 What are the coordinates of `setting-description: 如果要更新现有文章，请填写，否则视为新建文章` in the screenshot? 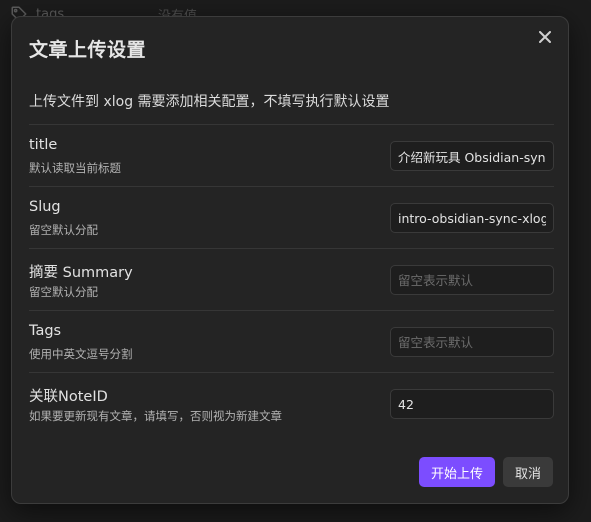 It's located at (155, 416).